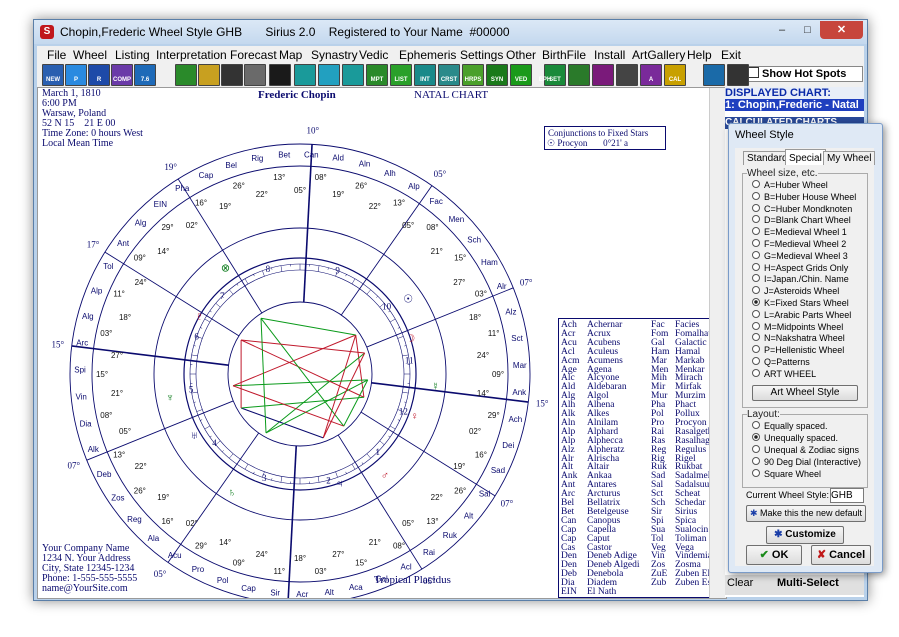 This screenshot has height=637, width=899. I want to click on menu-listing: Listing, so click(132, 55).